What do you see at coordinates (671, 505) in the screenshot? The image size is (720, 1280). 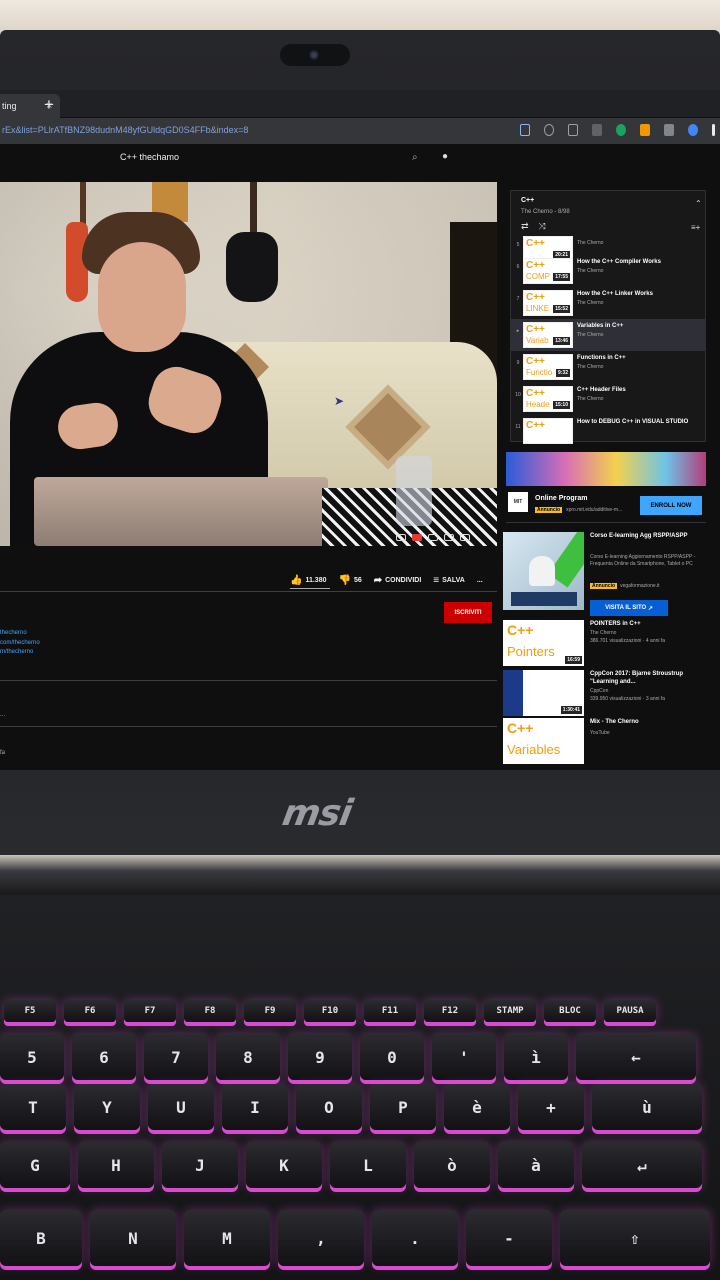 I see `enroll-now-button: ENROLL NOW` at bounding box center [671, 505].